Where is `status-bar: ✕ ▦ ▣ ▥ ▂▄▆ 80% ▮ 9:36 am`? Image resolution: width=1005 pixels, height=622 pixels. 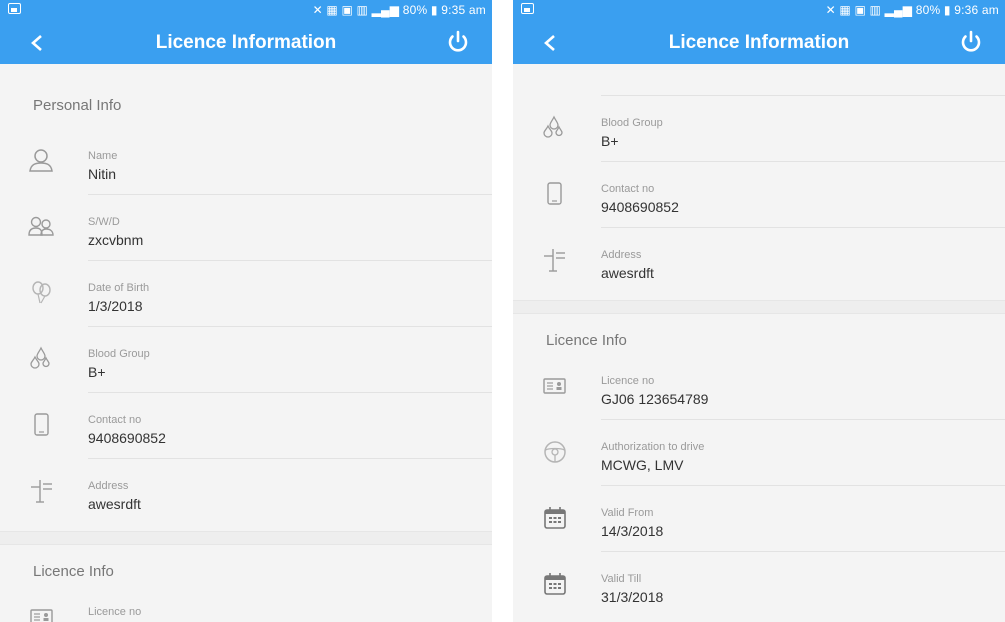
status-bar: ✕ ▦ ▣ ▥ ▂▄▆ 80% ▮ 9:36 am is located at coordinates (759, 10).